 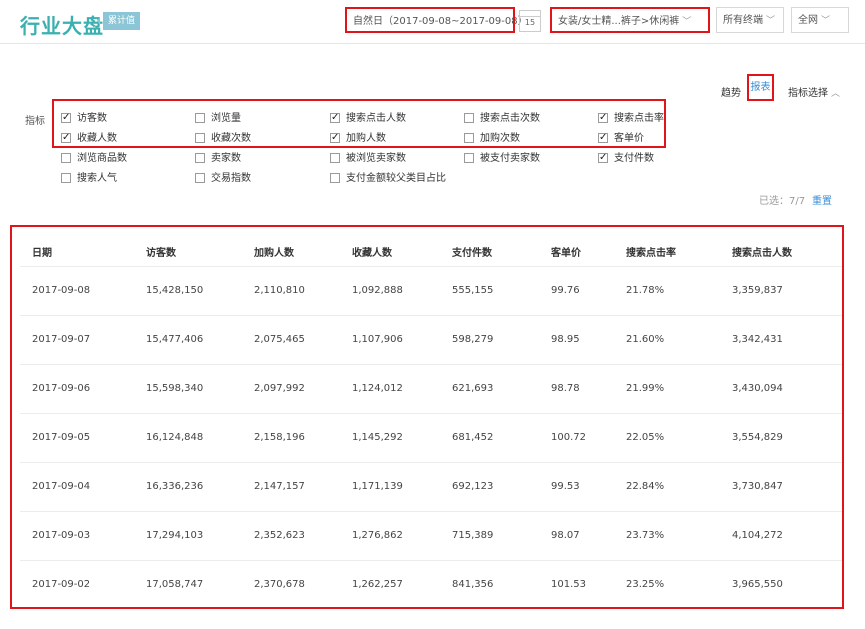 What do you see at coordinates (473, 535) in the screenshot?
I see `table-cell: 715,389` at bounding box center [473, 535].